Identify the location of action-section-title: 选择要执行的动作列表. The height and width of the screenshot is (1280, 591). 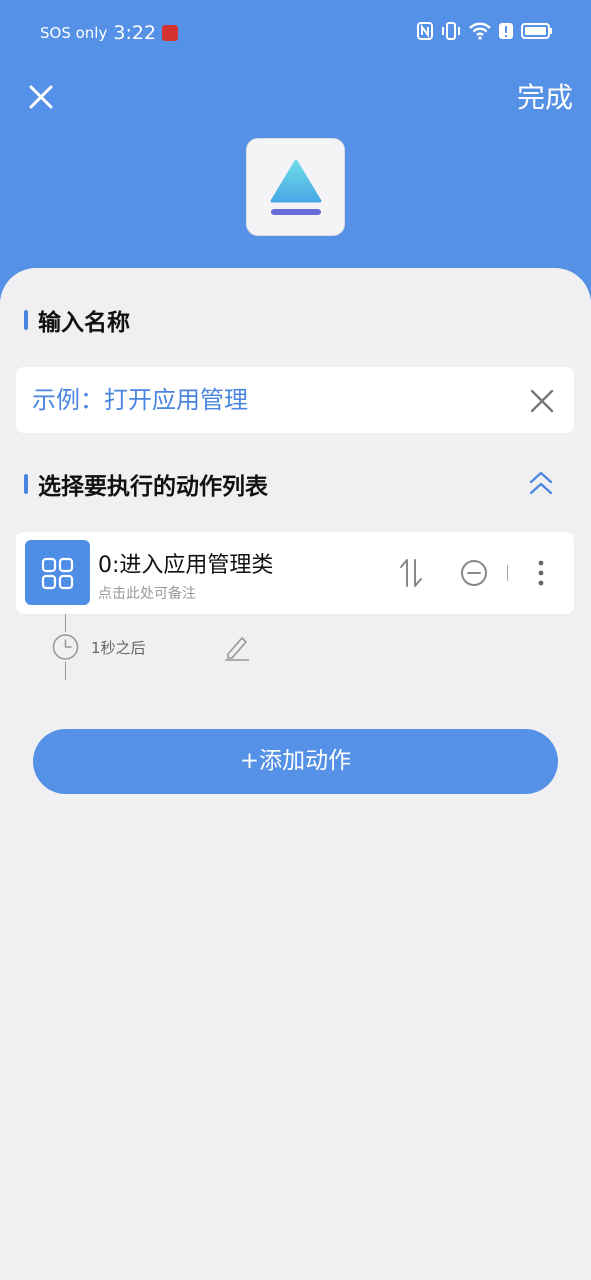
(146, 484).